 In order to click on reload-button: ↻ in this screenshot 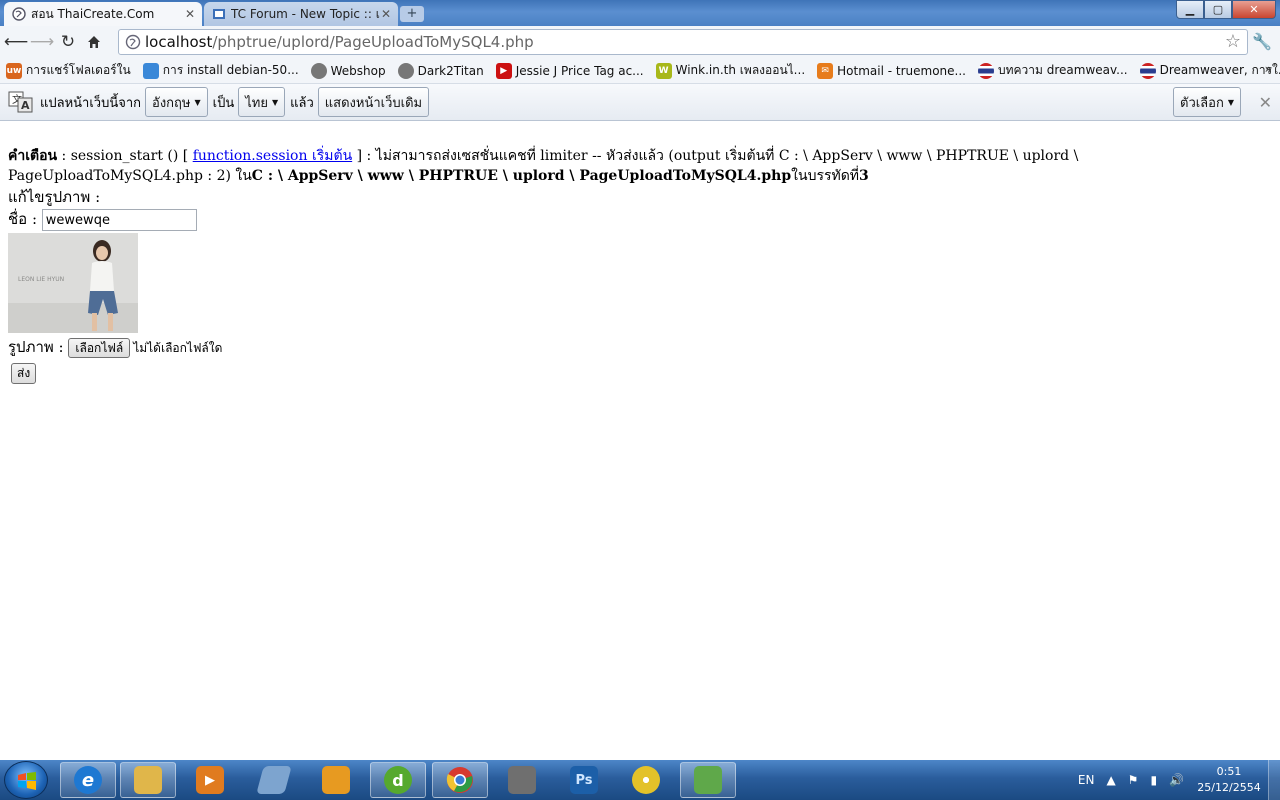, I will do `click(68, 42)`.